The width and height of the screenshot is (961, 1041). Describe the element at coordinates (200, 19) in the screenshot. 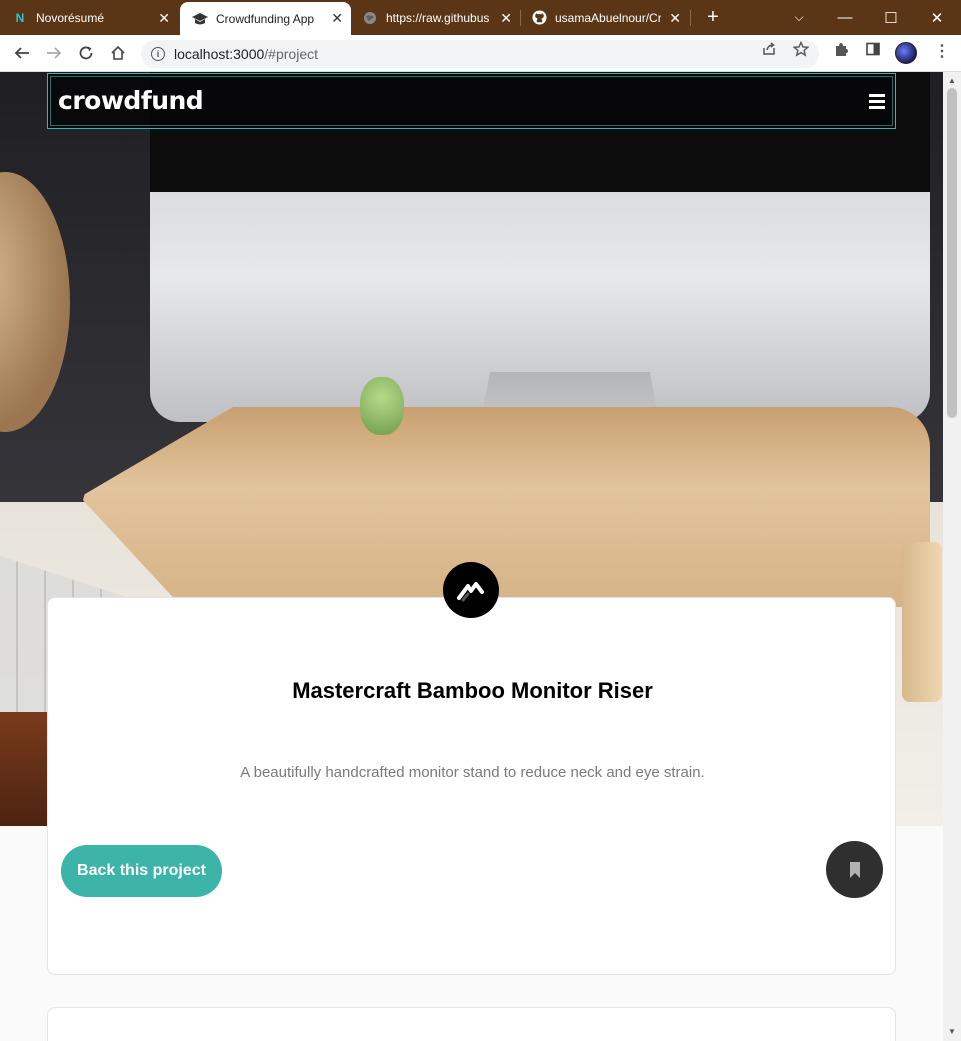

I see `graduation-cap-icon` at that location.